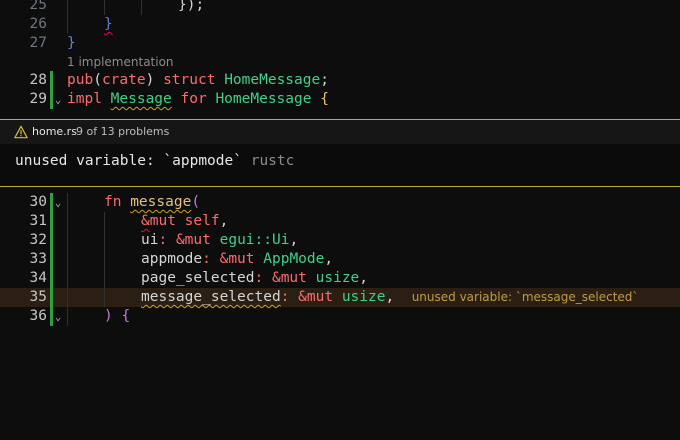  Describe the element at coordinates (172, 259) in the screenshot. I see `param-name: appmode` at that location.